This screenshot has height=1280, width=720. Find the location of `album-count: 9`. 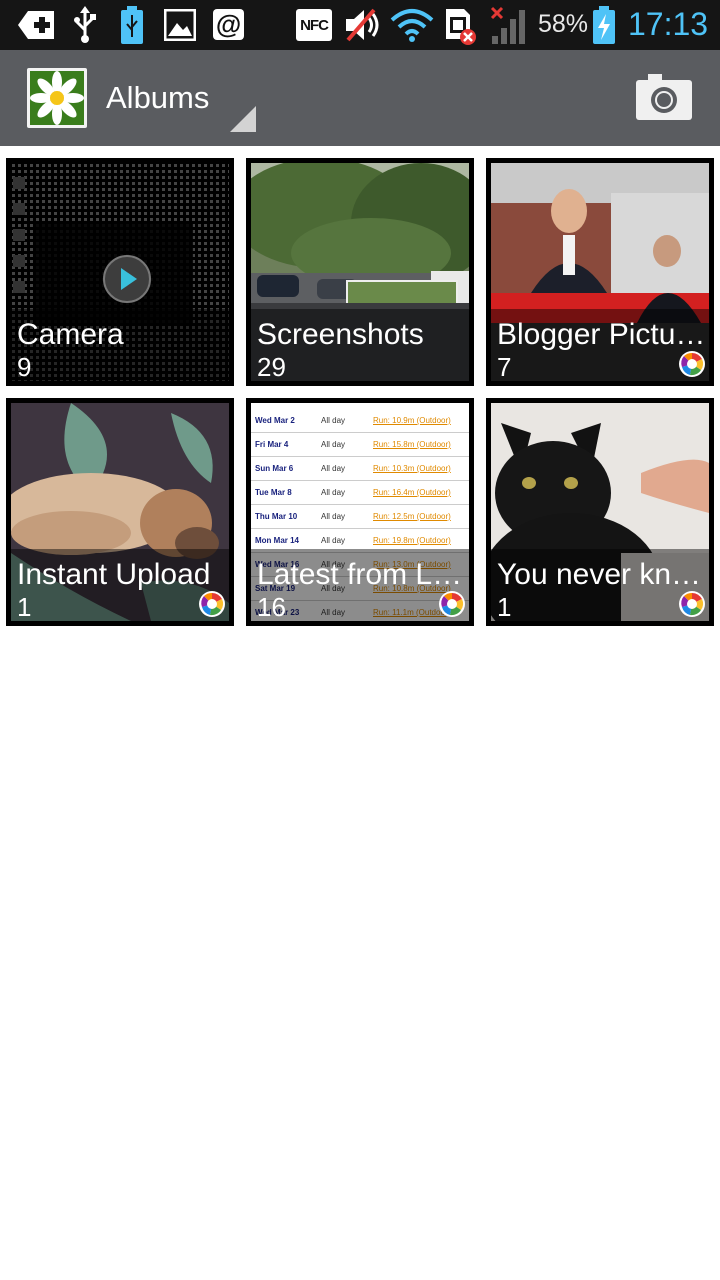

album-count: 9 is located at coordinates (24, 367).